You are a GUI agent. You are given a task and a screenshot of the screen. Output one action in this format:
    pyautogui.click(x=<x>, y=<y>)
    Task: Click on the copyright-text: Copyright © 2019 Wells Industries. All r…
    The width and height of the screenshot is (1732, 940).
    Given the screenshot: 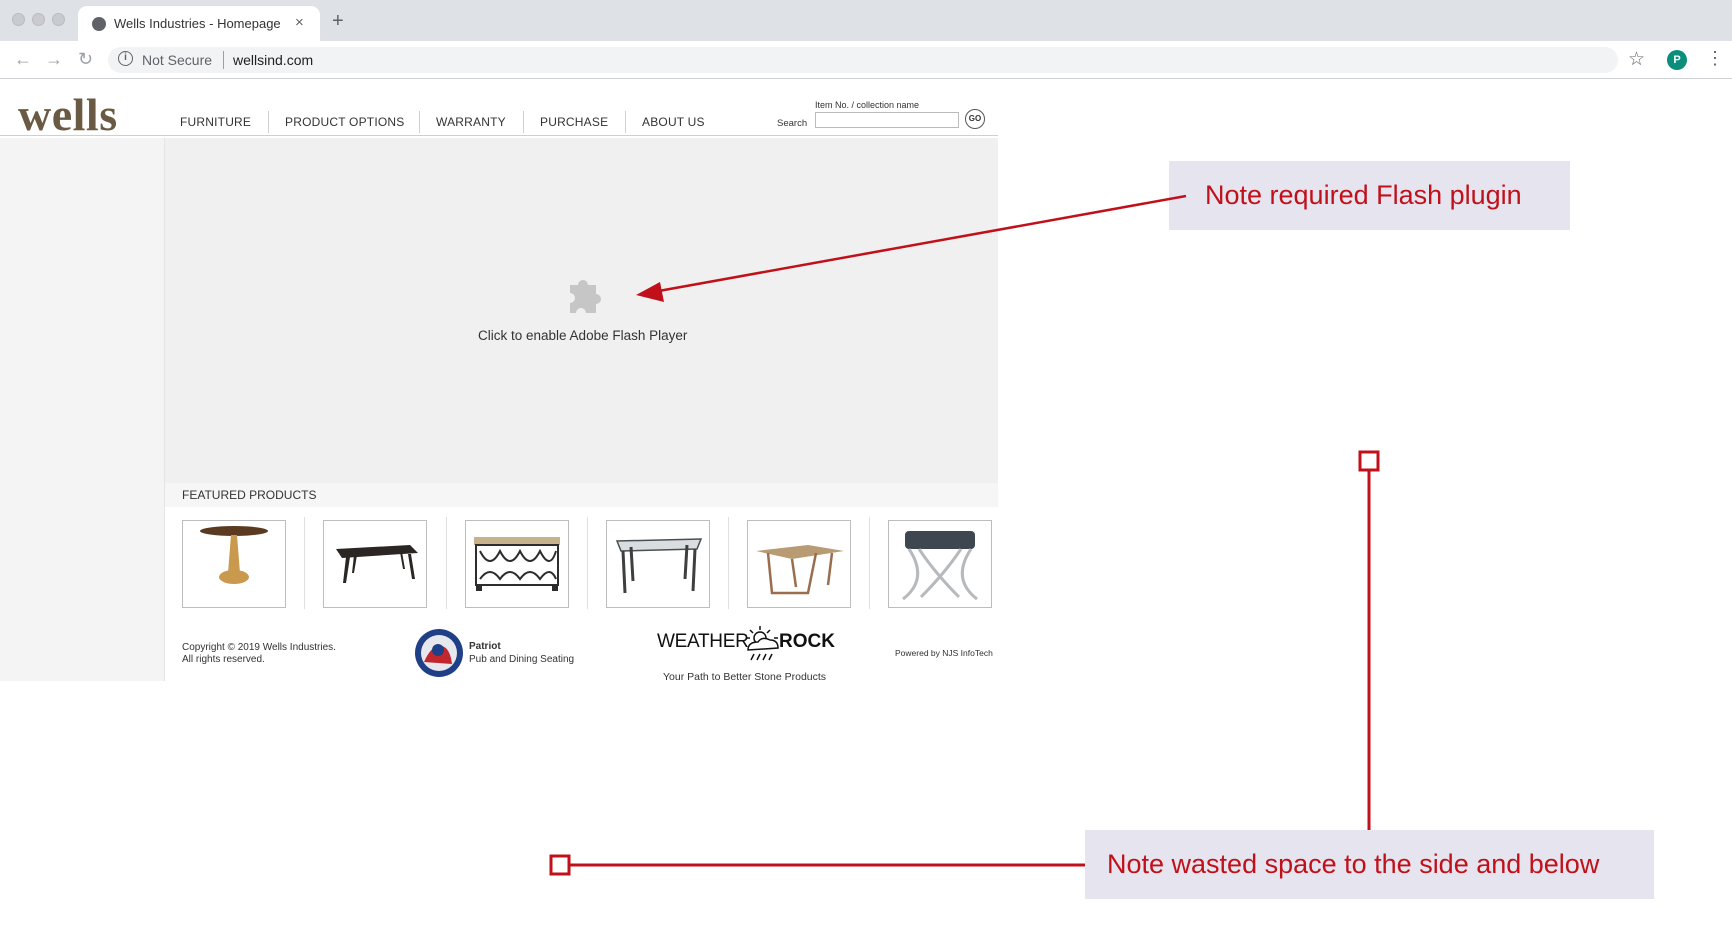 What is the action you would take?
    pyautogui.click(x=259, y=654)
    